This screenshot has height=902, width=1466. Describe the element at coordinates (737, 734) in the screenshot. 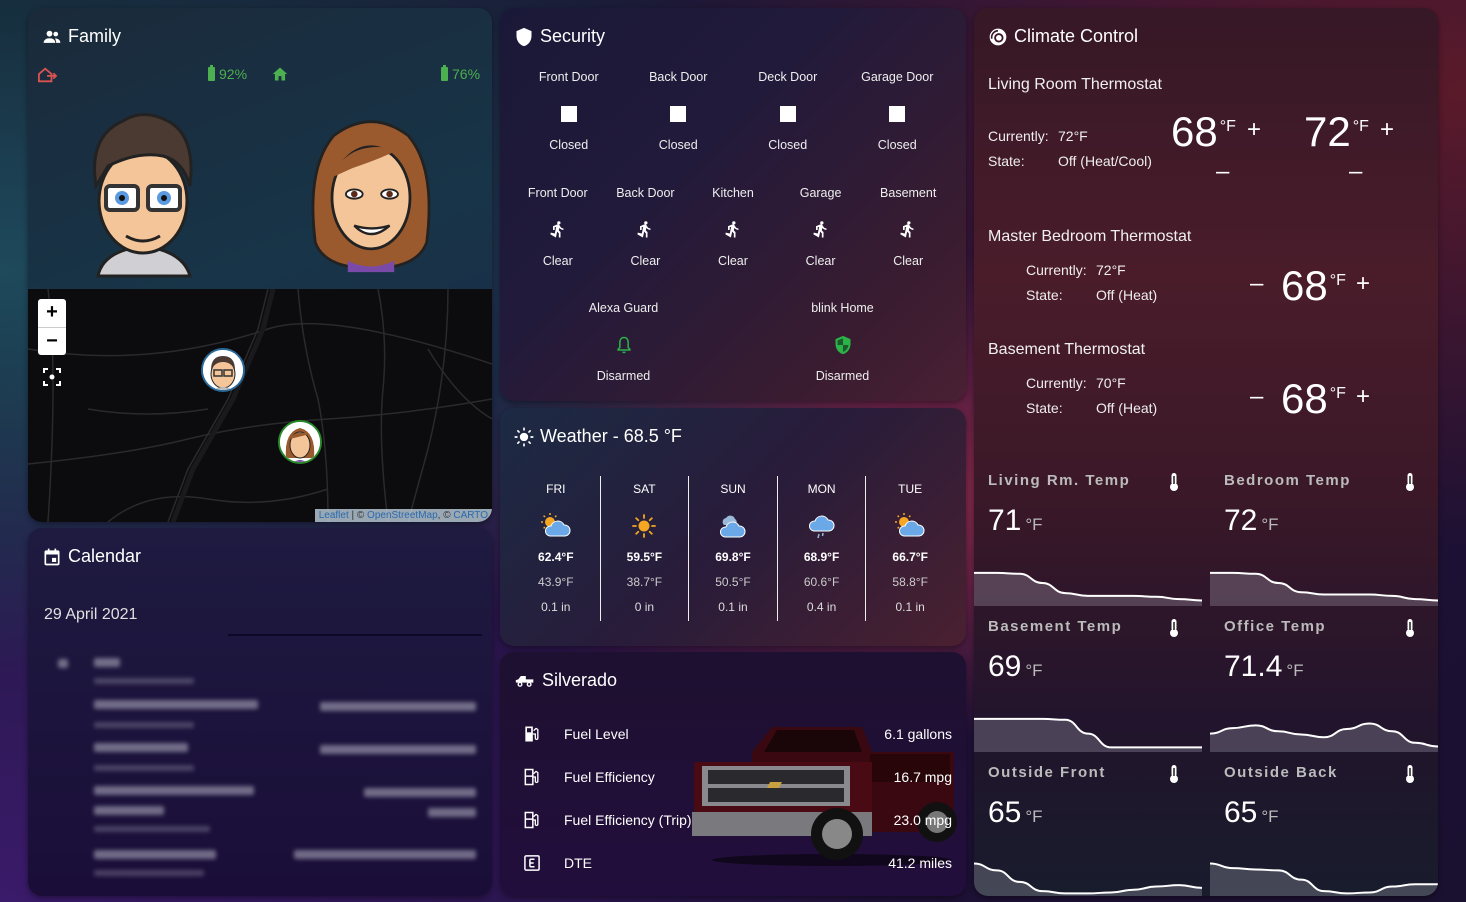

I see `truck-fuel-level-row: Fuel Level 6.1 gallons` at that location.